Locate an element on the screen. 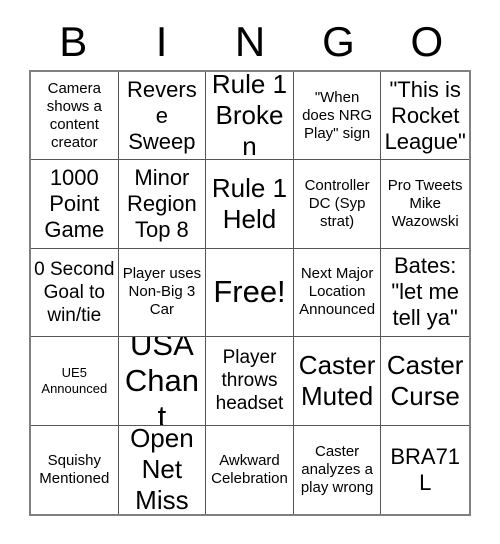 The image size is (500, 544). bingo-cell-b4: UE5 Announced is located at coordinates (75, 381).